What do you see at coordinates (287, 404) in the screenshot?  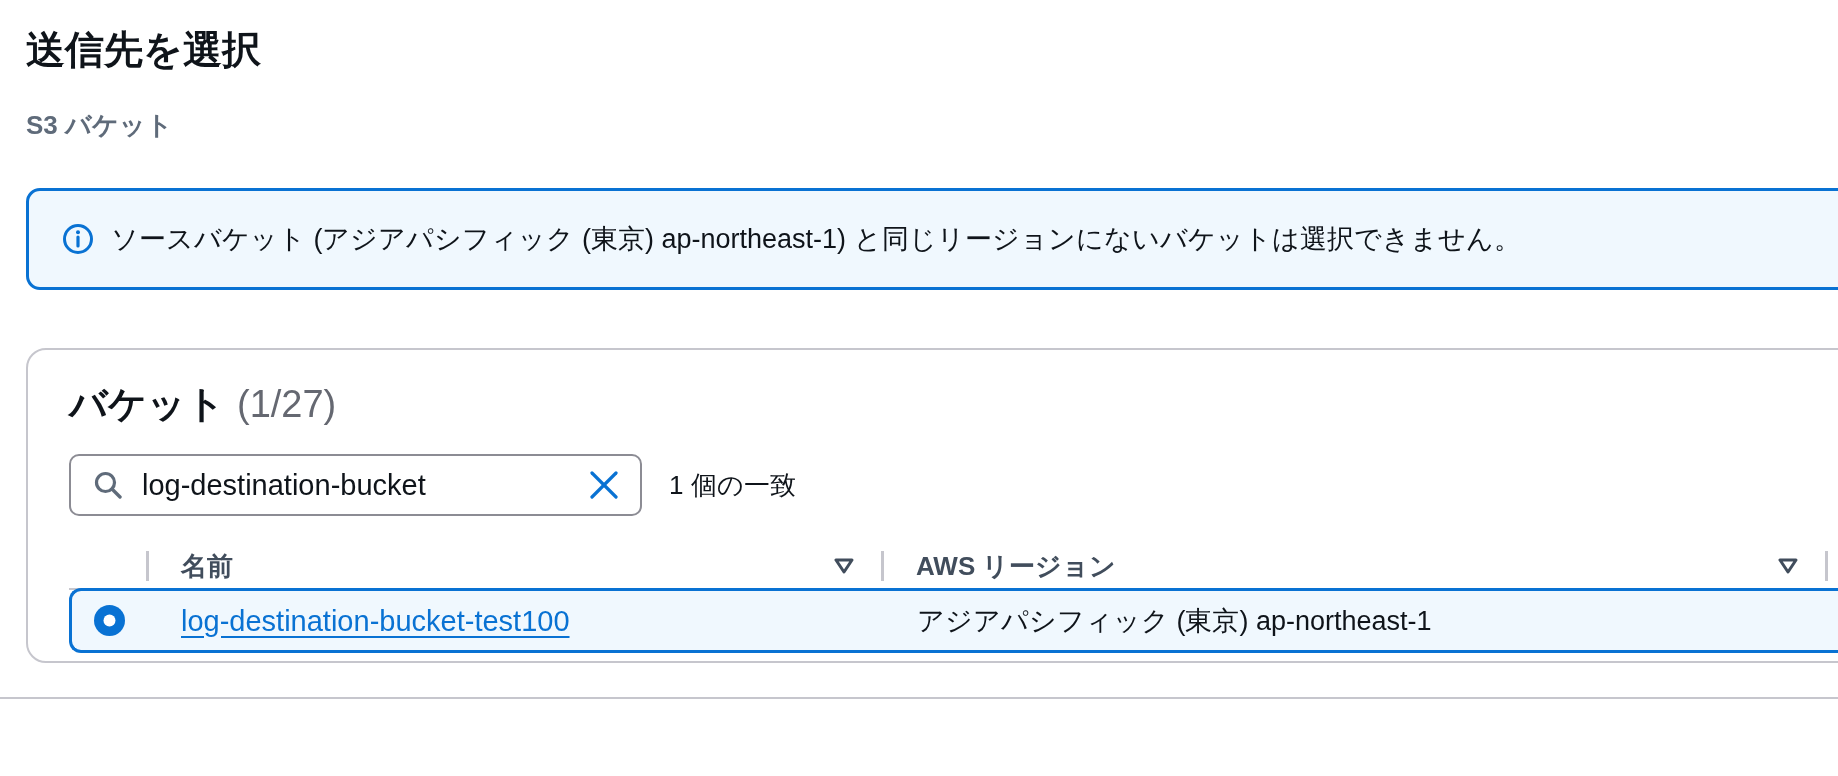 I see `bucket-count: (1/27)` at bounding box center [287, 404].